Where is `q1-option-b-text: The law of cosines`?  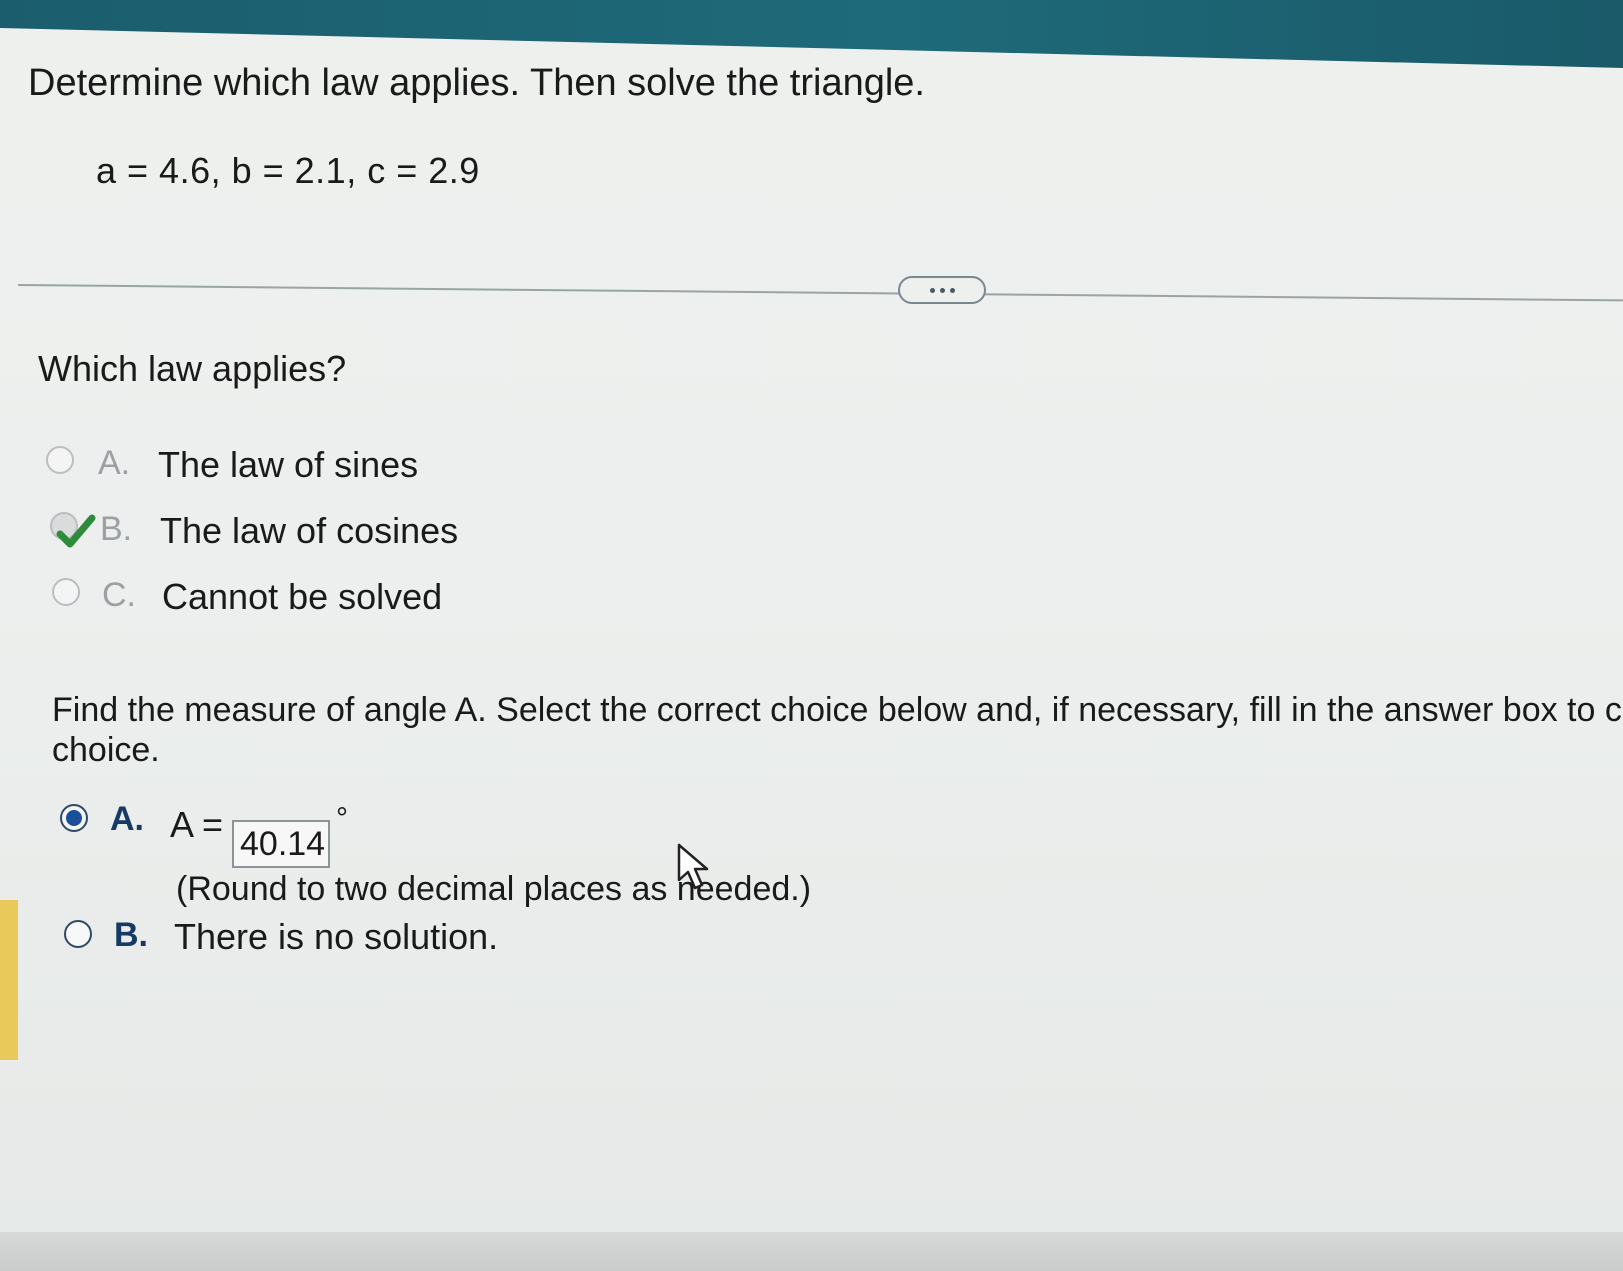
q1-option-b-text: The law of cosines is located at coordinates (309, 531).